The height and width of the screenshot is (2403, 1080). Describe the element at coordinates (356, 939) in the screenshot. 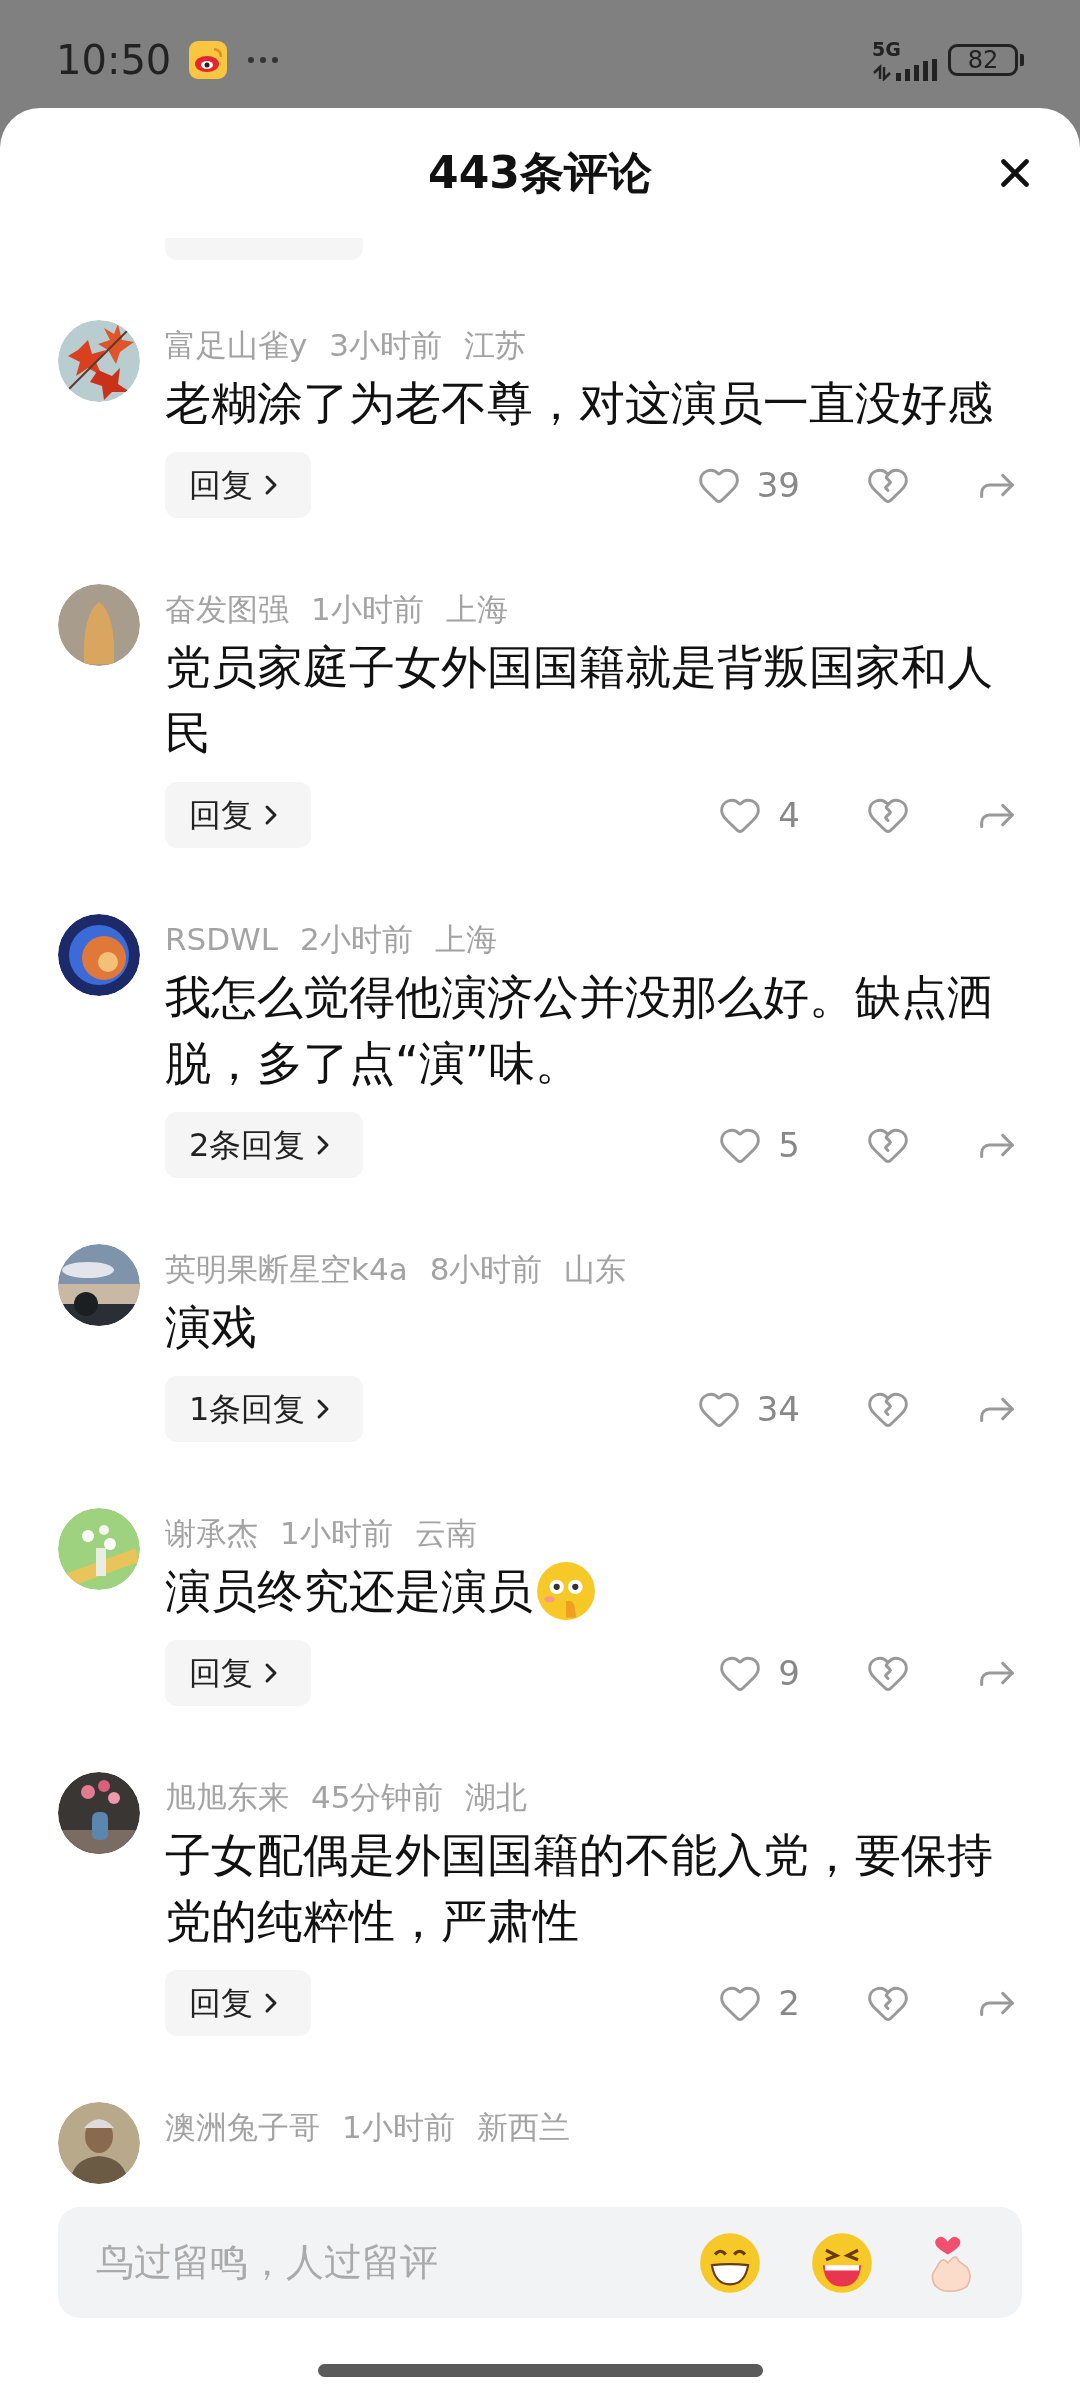

I see `comment-time: 2小时前` at that location.